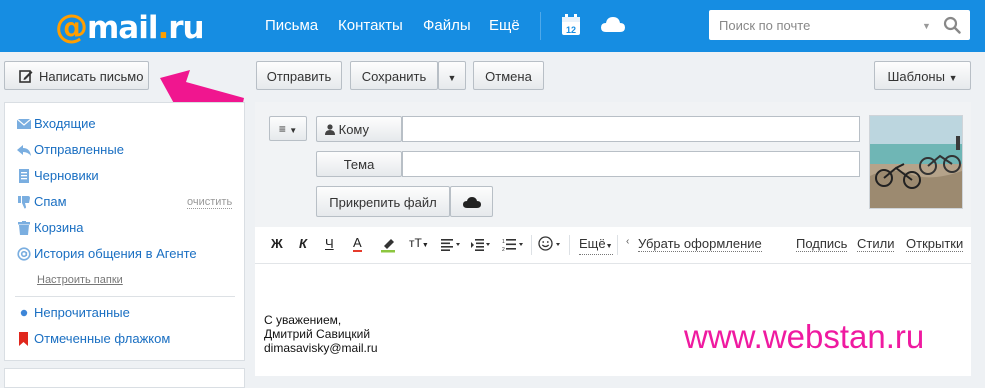 This screenshot has height=388, width=985. What do you see at coordinates (317, 334) in the screenshot?
I see `signature-line: Дмитрий Савицкий` at bounding box center [317, 334].